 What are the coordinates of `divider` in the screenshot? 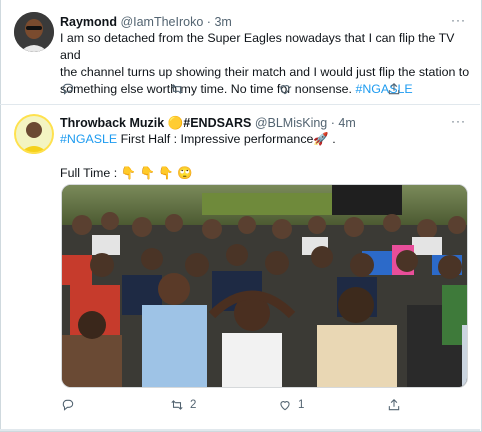 It's located at (240, 430).